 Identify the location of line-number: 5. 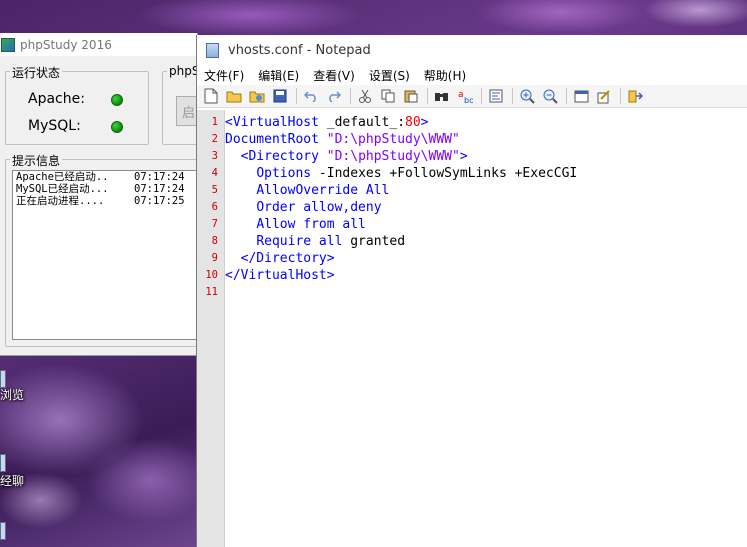
(214, 190).